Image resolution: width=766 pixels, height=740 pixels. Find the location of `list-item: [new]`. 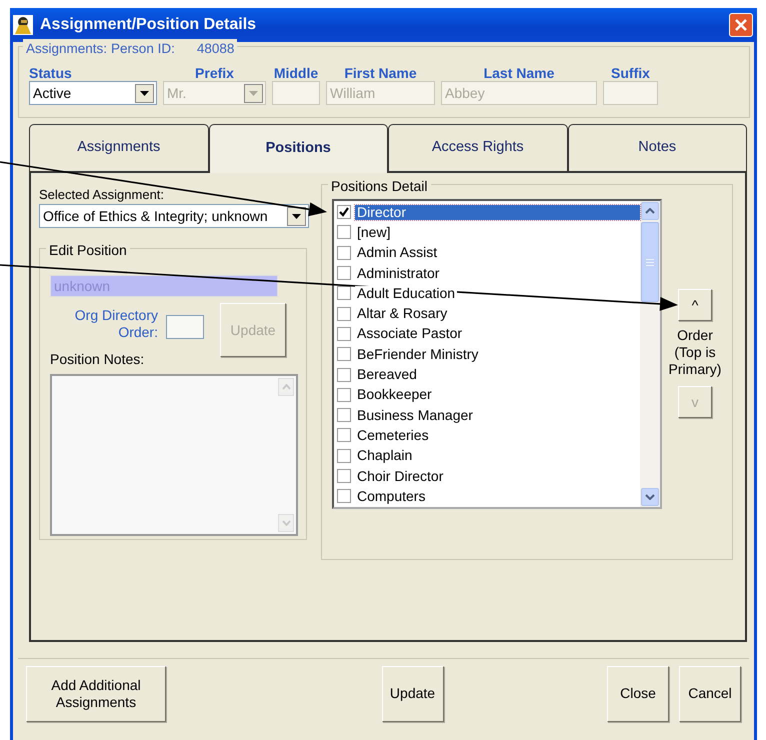

list-item: [new] is located at coordinates (373, 232).